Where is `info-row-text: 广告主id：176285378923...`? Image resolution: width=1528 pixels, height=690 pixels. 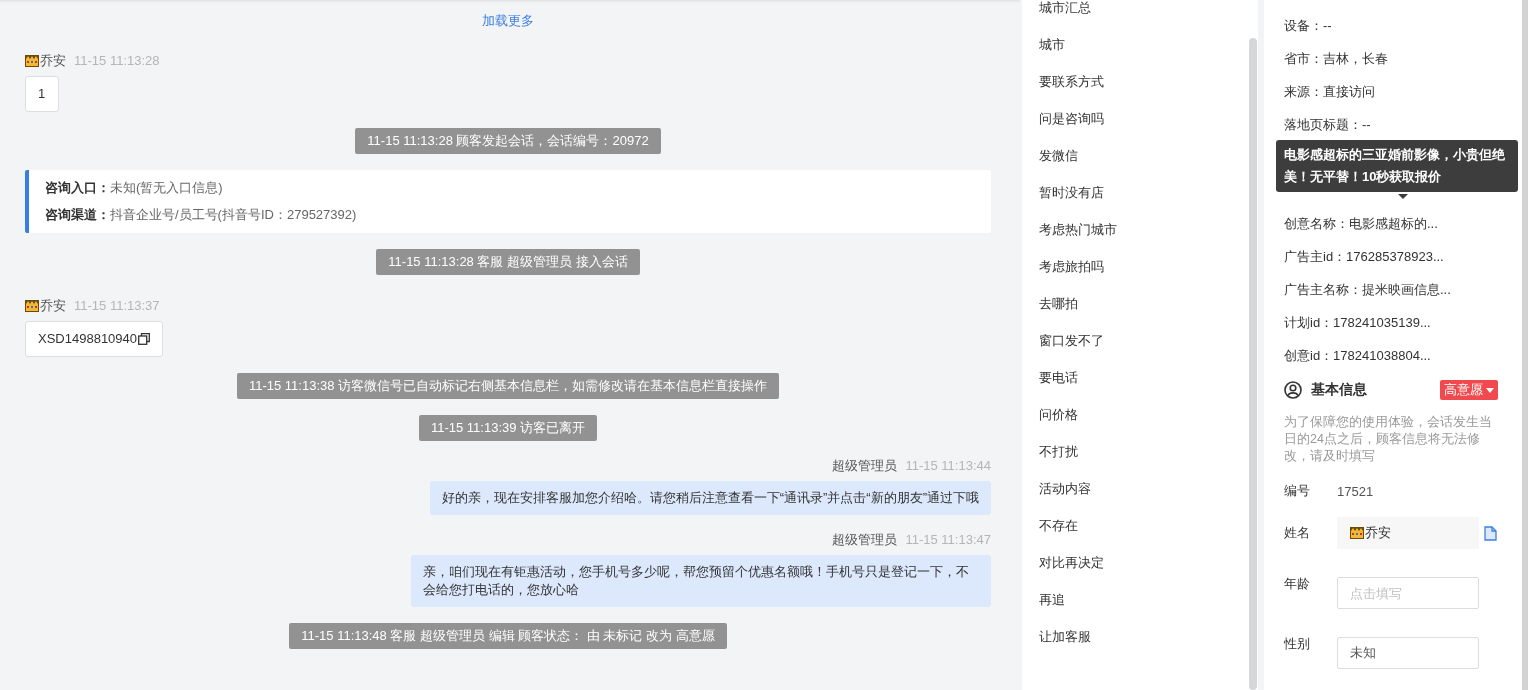
info-row-text: 广告主id：176285378923... is located at coordinates (1364, 257).